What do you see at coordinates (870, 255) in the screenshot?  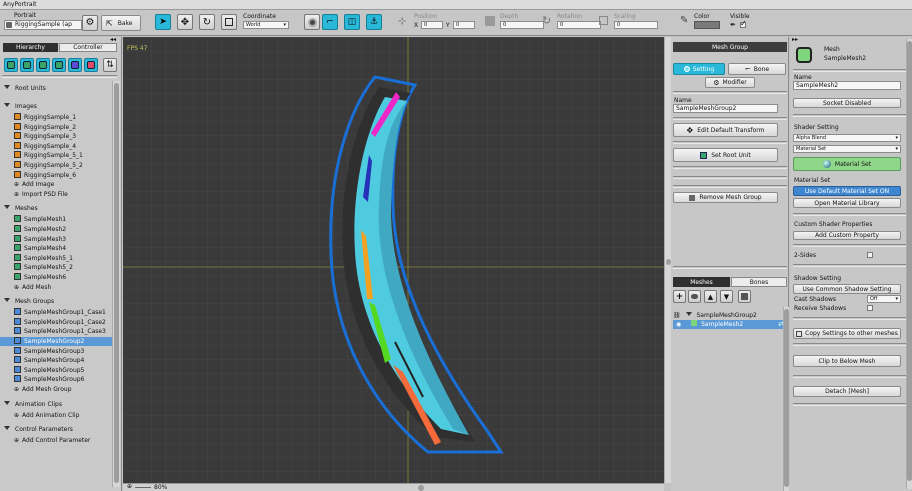 I see `two-sides-checkbox` at bounding box center [870, 255].